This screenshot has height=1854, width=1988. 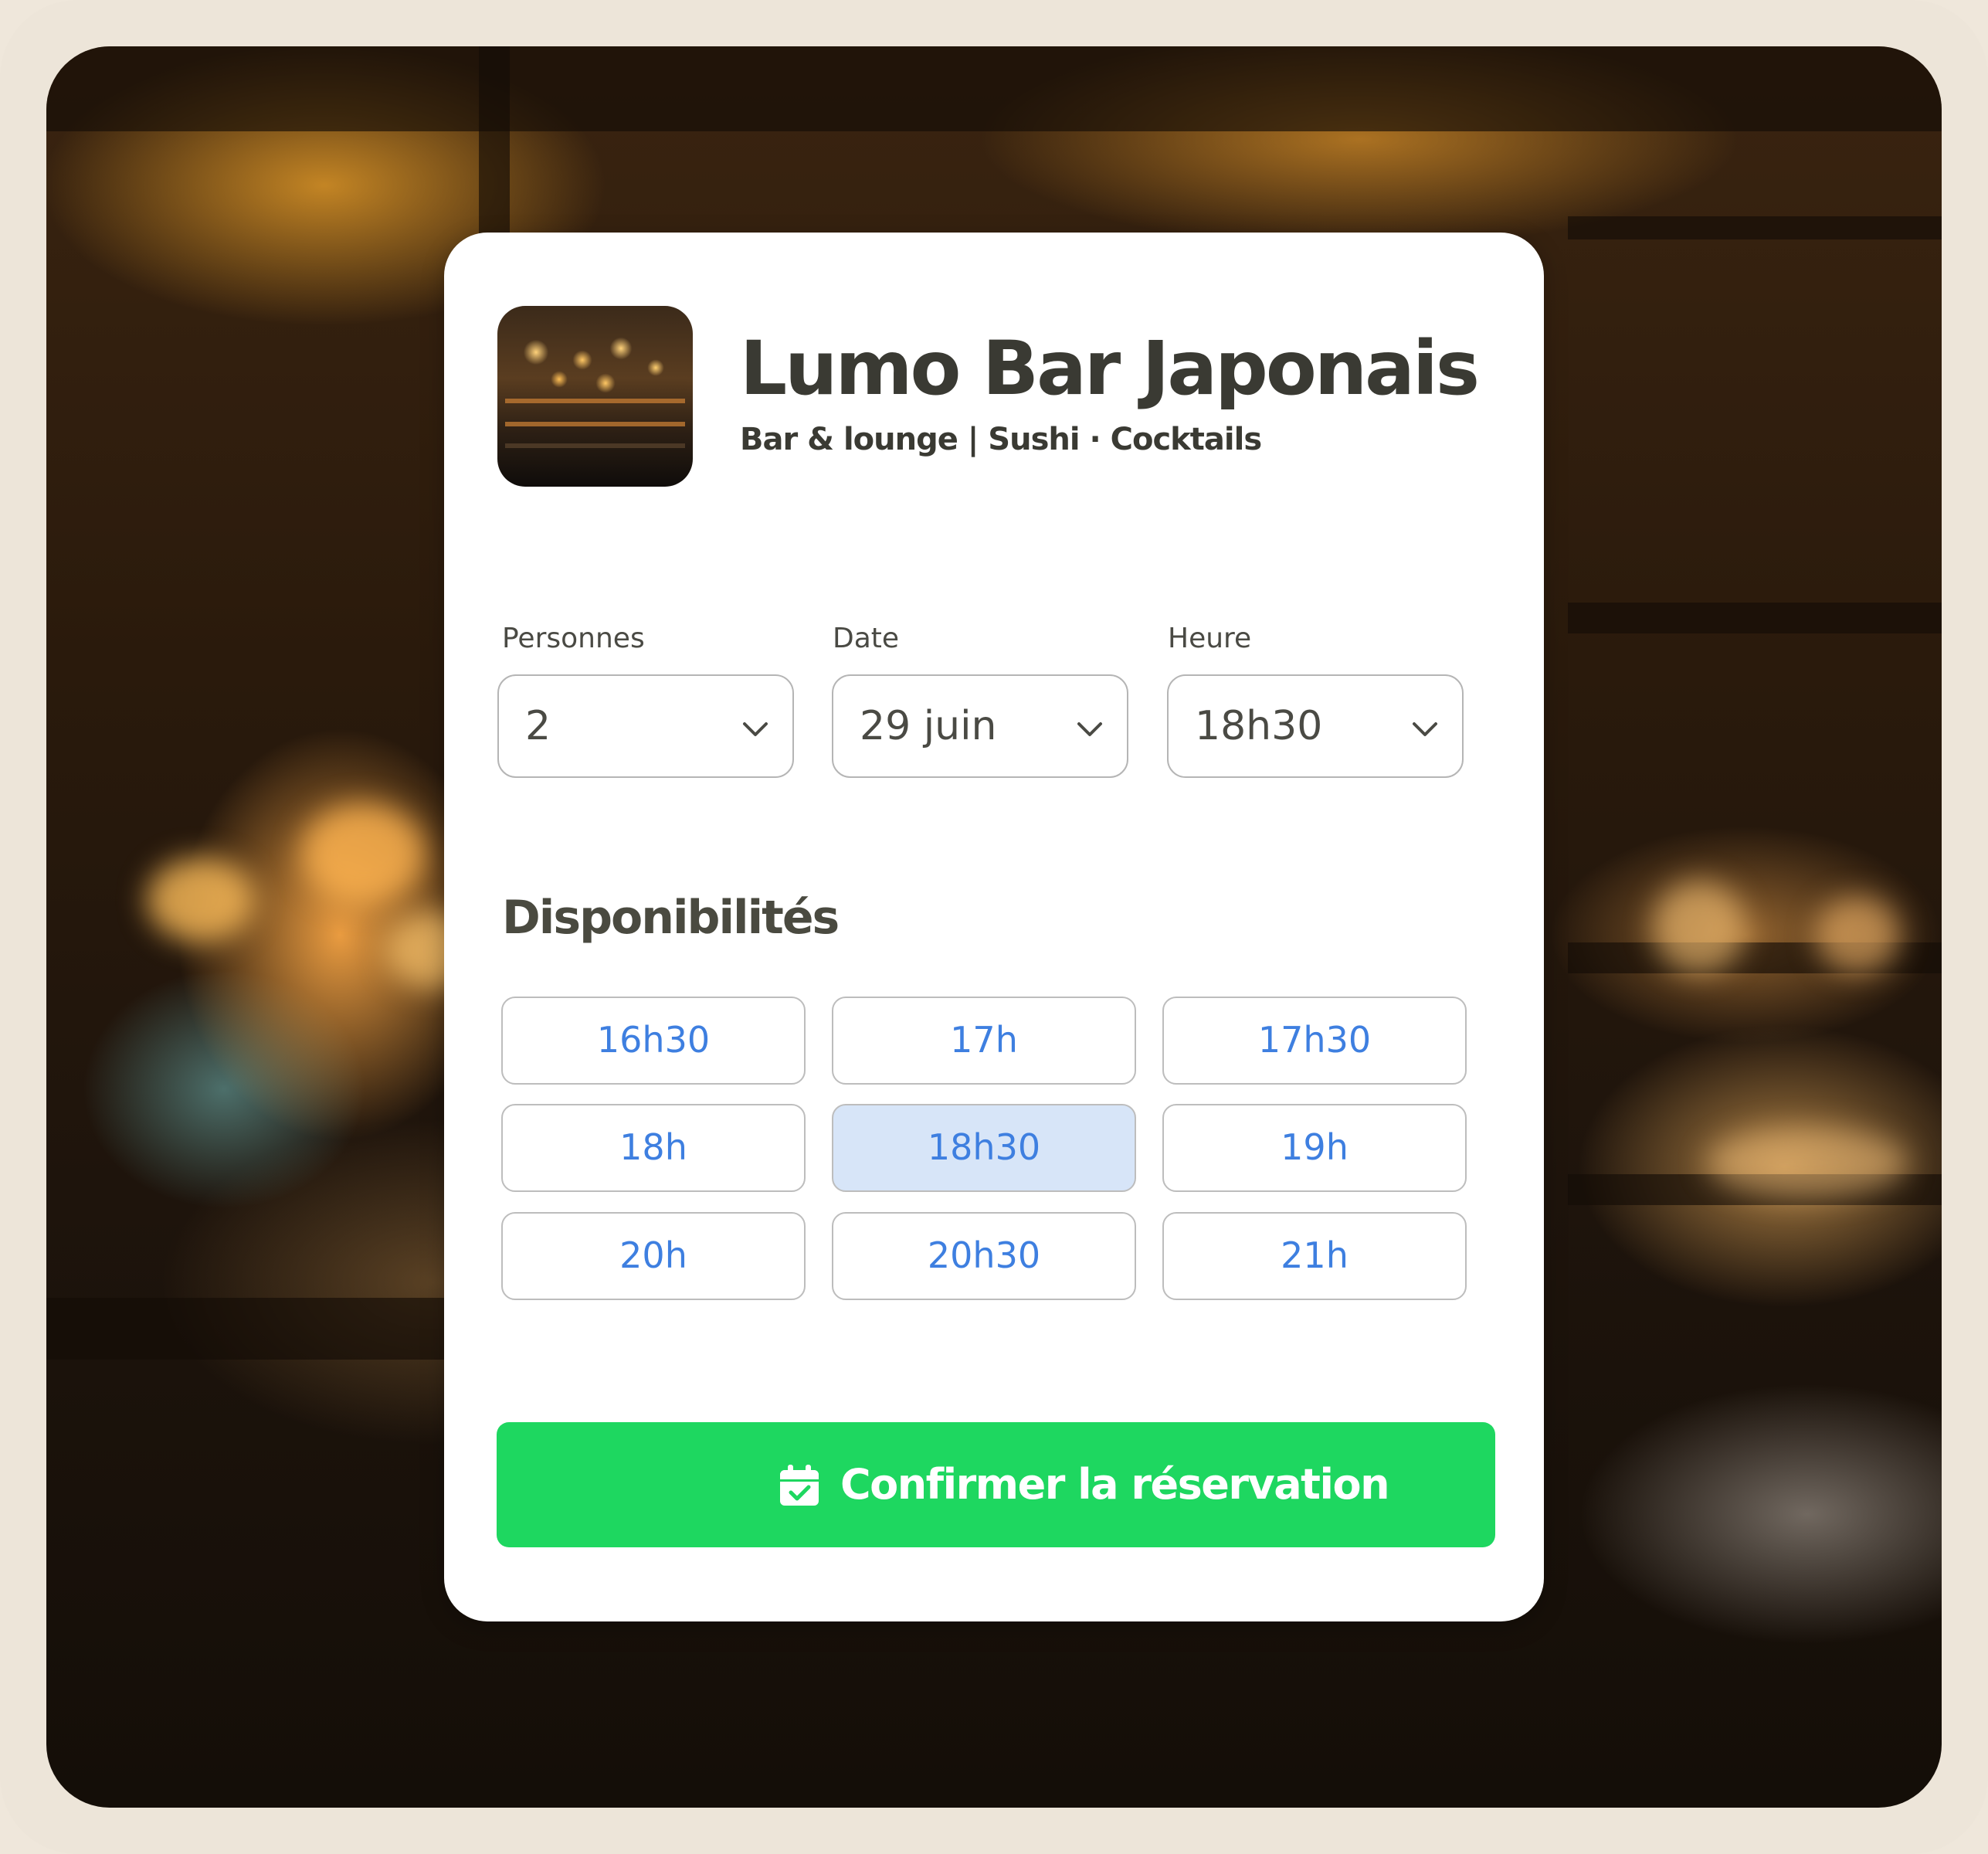 I want to click on date-label: Date, so click(x=866, y=638).